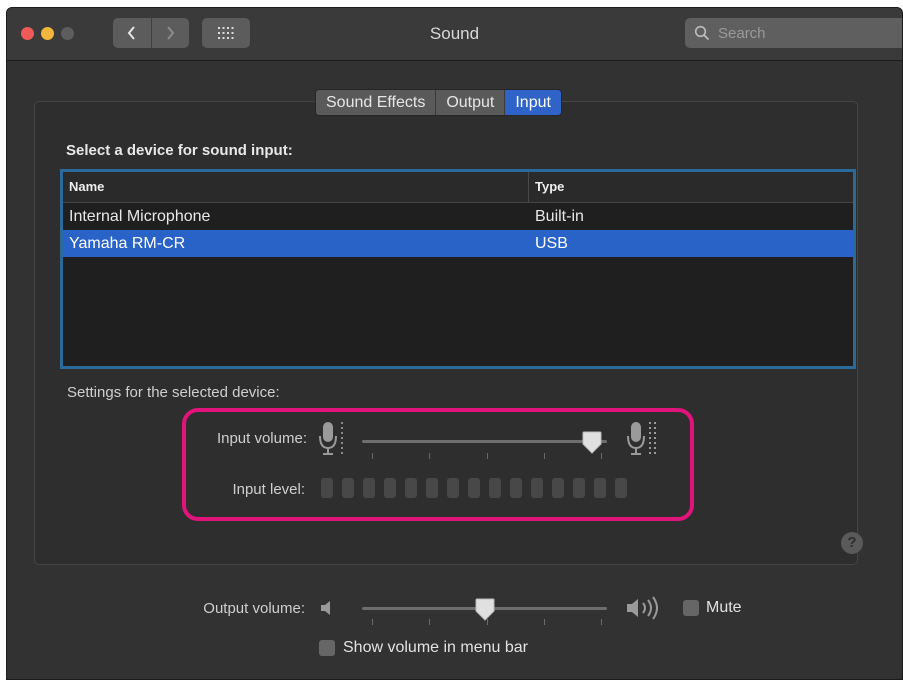 This screenshot has width=903, height=680. What do you see at coordinates (551, 243) in the screenshot?
I see `device-type-cell: USB` at bounding box center [551, 243].